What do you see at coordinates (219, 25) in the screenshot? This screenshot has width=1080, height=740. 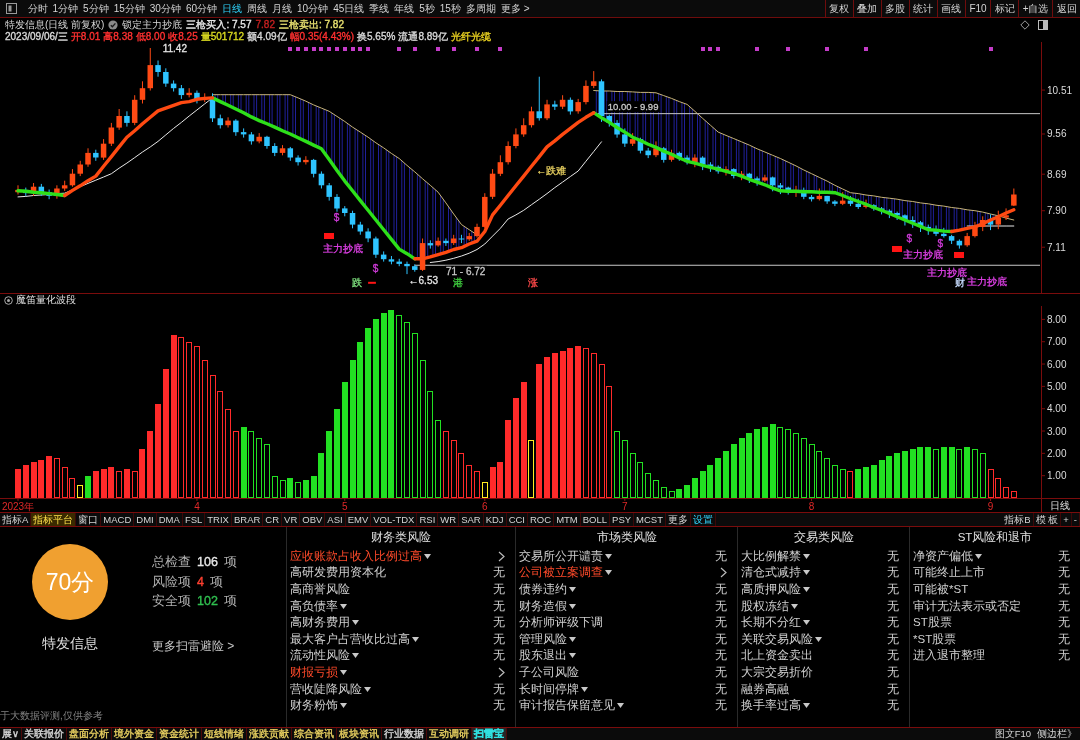 I see `signal-value: 三枪买入: 7.57` at bounding box center [219, 25].